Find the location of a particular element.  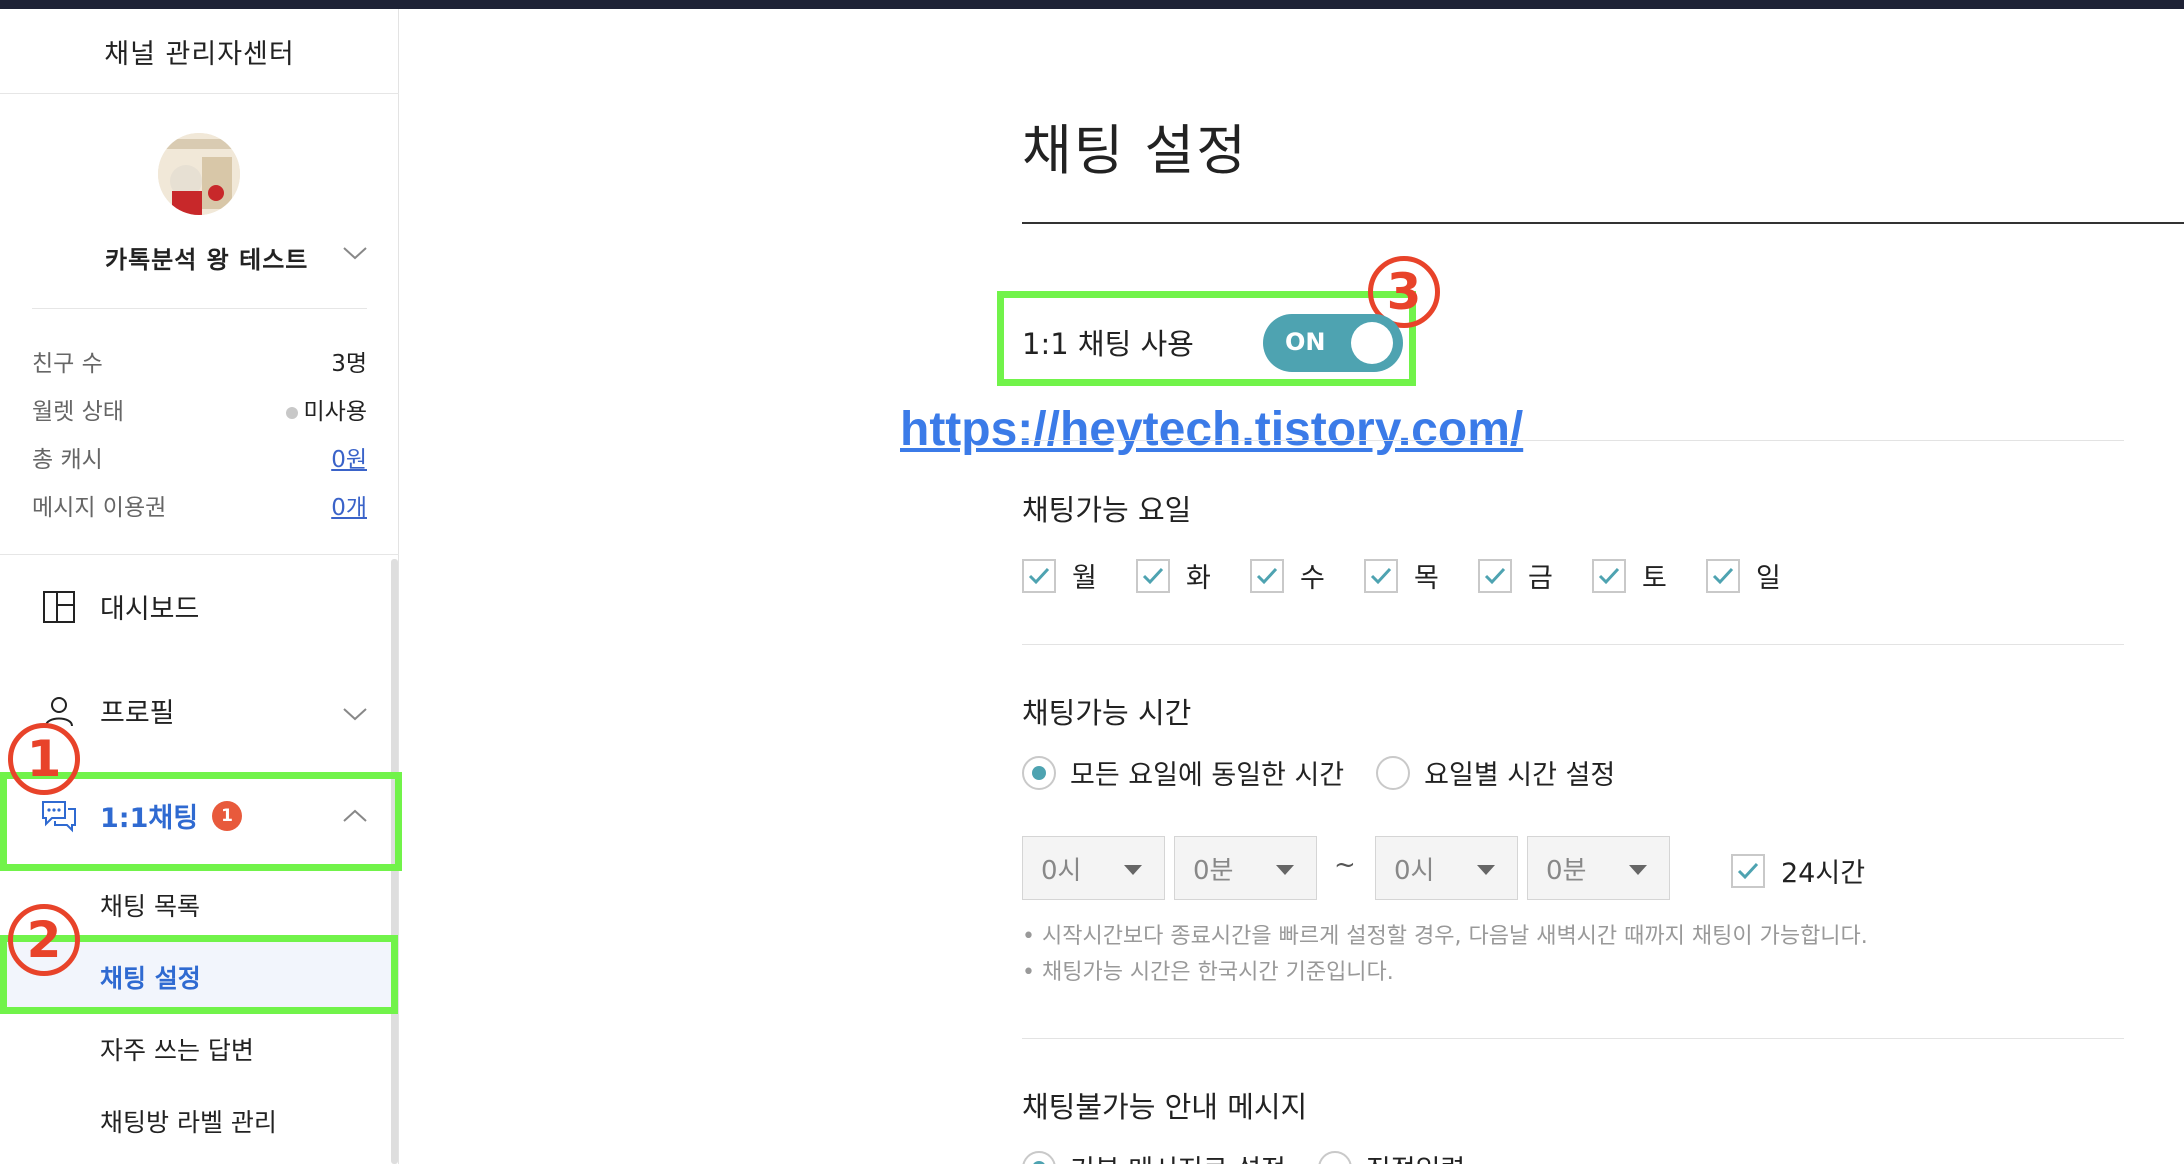

watermark-link: https://heytech.tistory.com/ is located at coordinates (1211, 429).